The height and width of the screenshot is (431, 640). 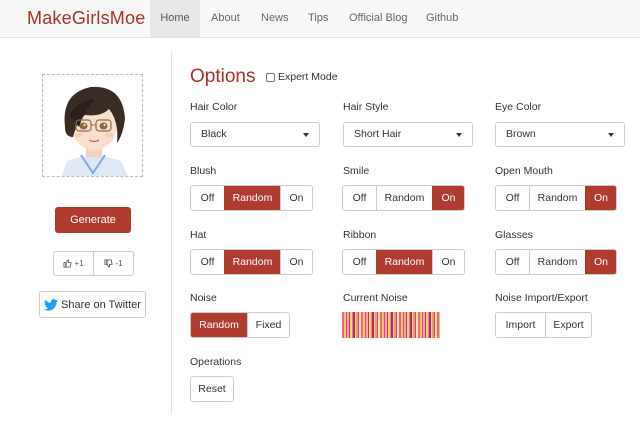 What do you see at coordinates (79, 263) in the screenshot?
I see `vote-up-label: +1` at bounding box center [79, 263].